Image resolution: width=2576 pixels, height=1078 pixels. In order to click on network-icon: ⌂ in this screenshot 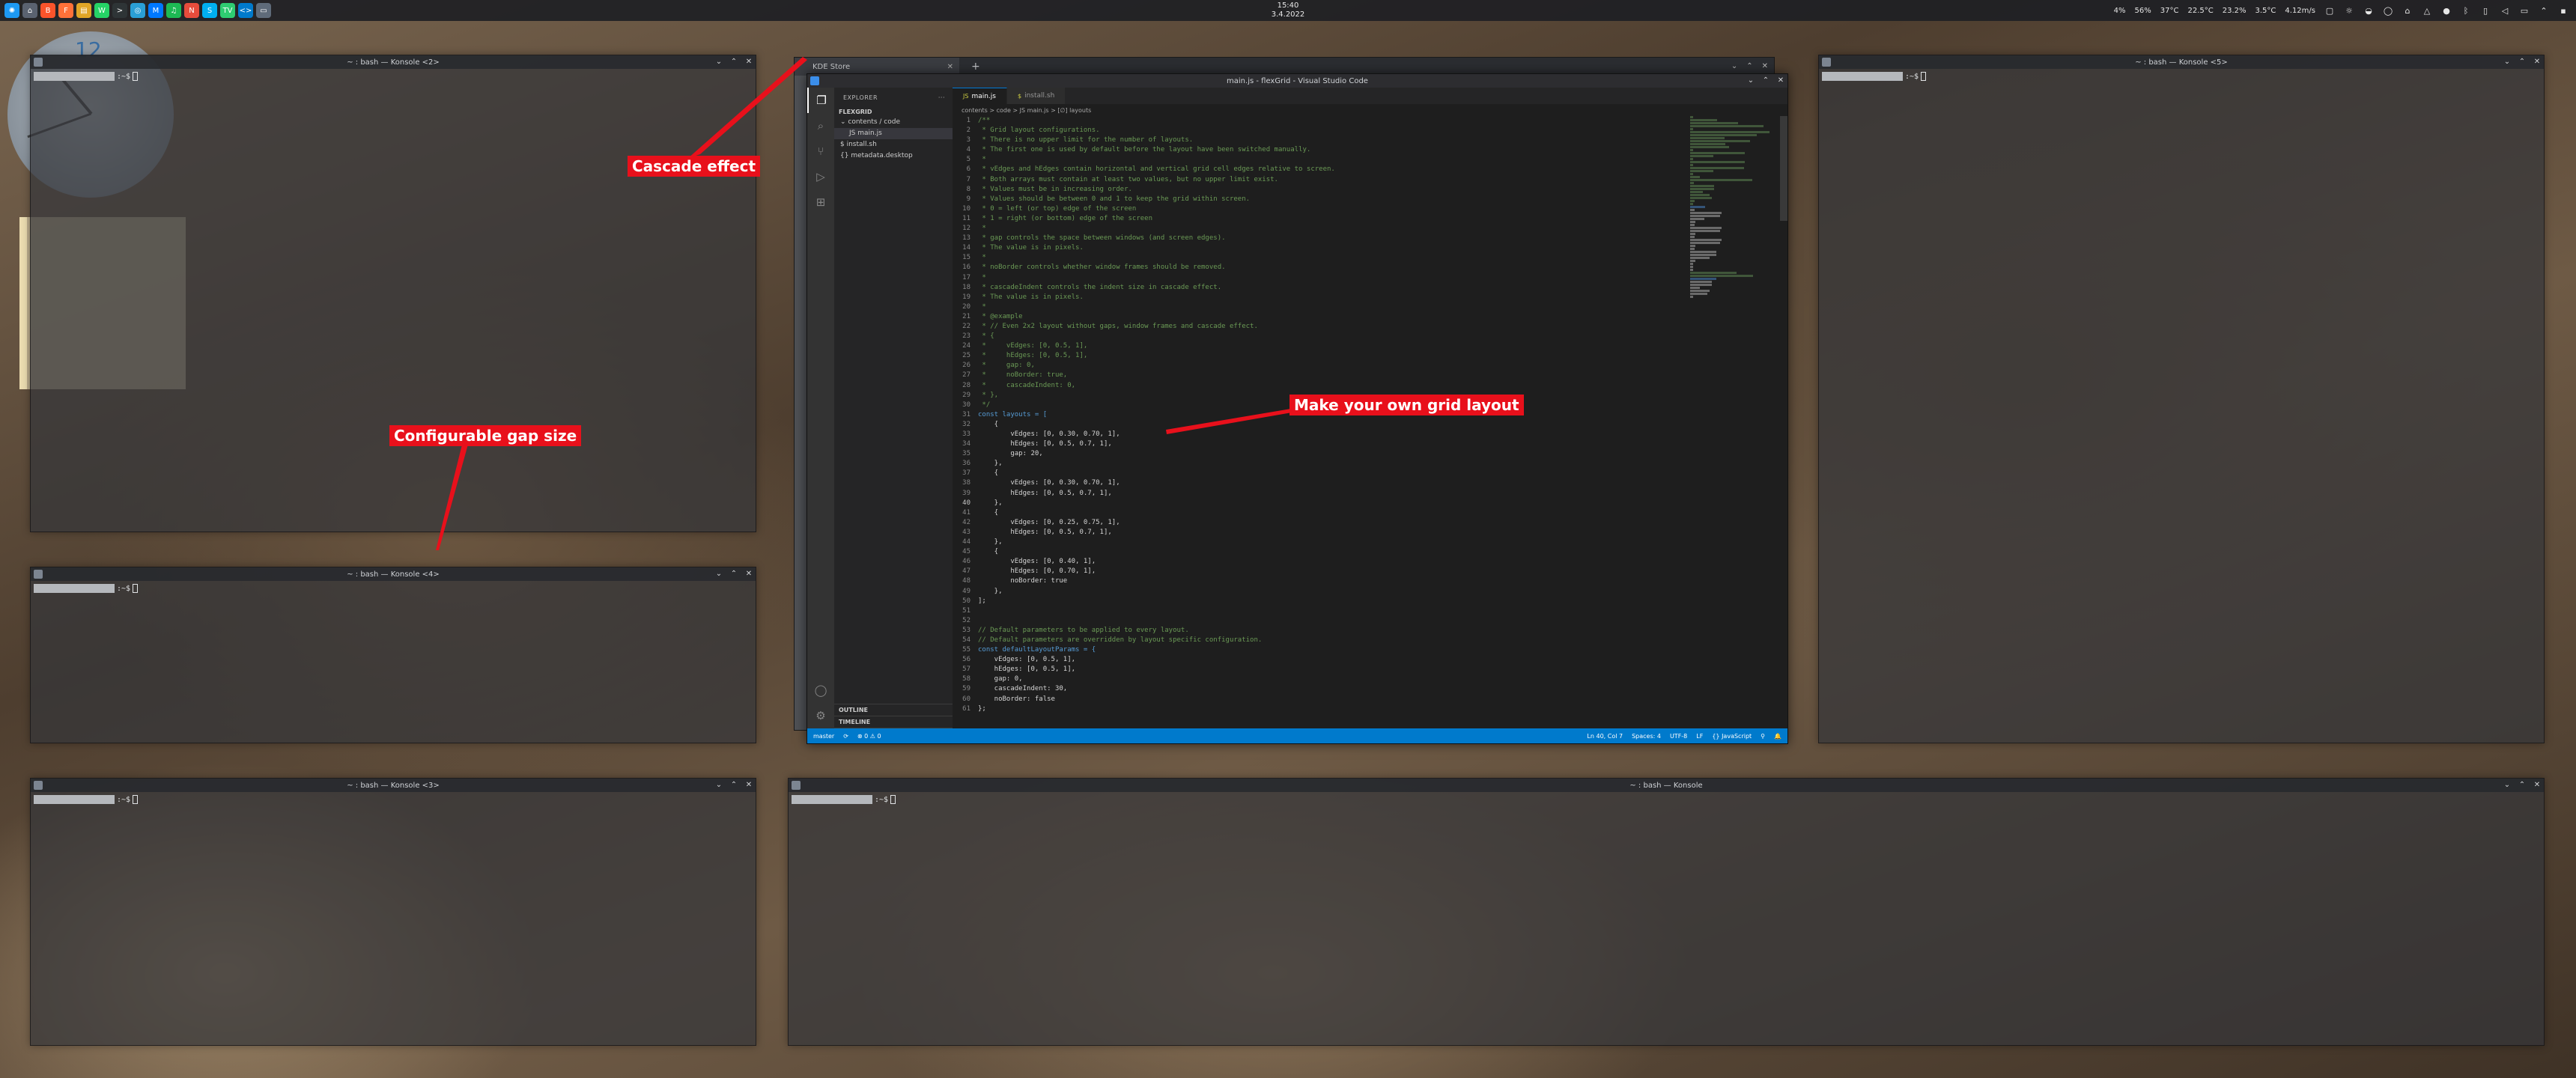, I will do `click(2407, 10)`.